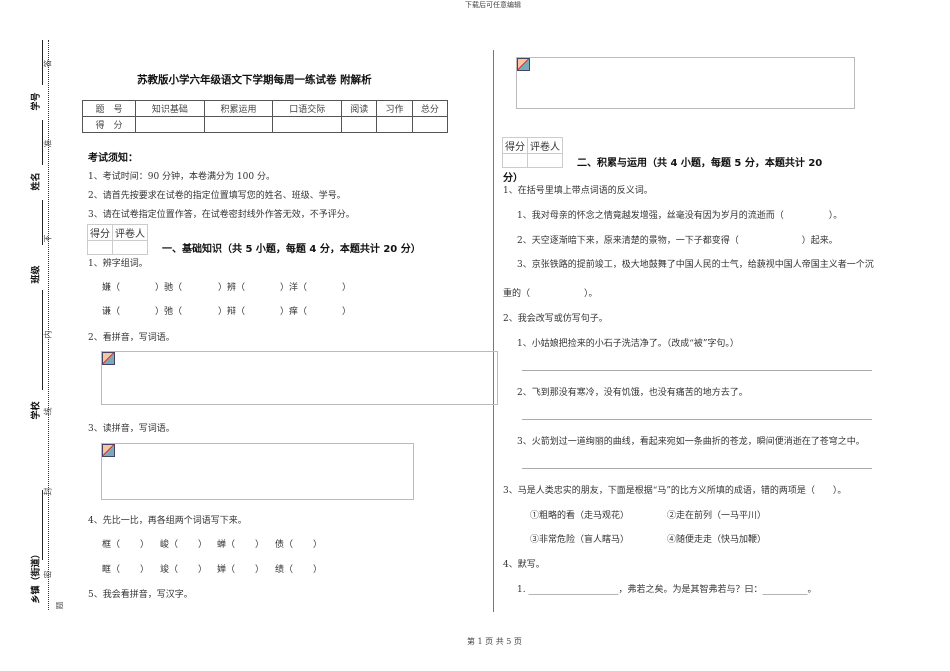 The width and height of the screenshot is (950, 671). Describe the element at coordinates (226, 545) in the screenshot. I see `char-item: 蝉（` at that location.